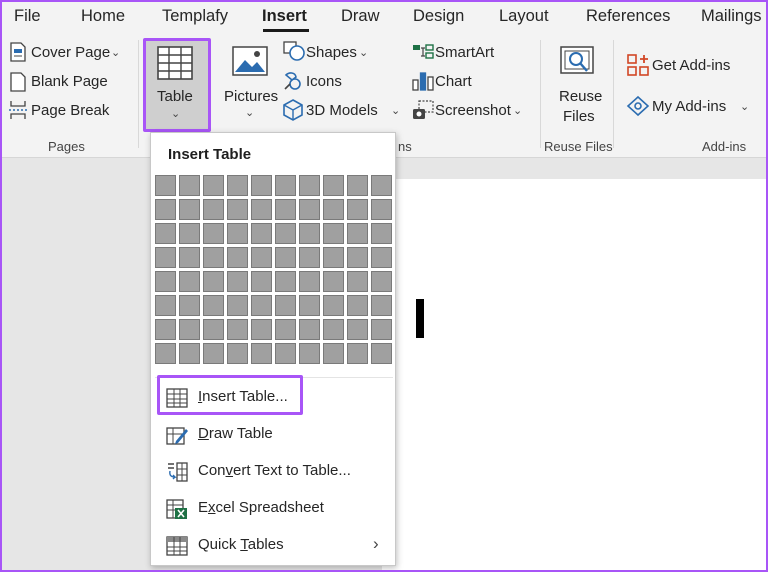 Image resolution: width=768 pixels, height=572 pixels. What do you see at coordinates (250, 113) in the screenshot?
I see `chevron-down-icon: ⌄` at bounding box center [250, 113].